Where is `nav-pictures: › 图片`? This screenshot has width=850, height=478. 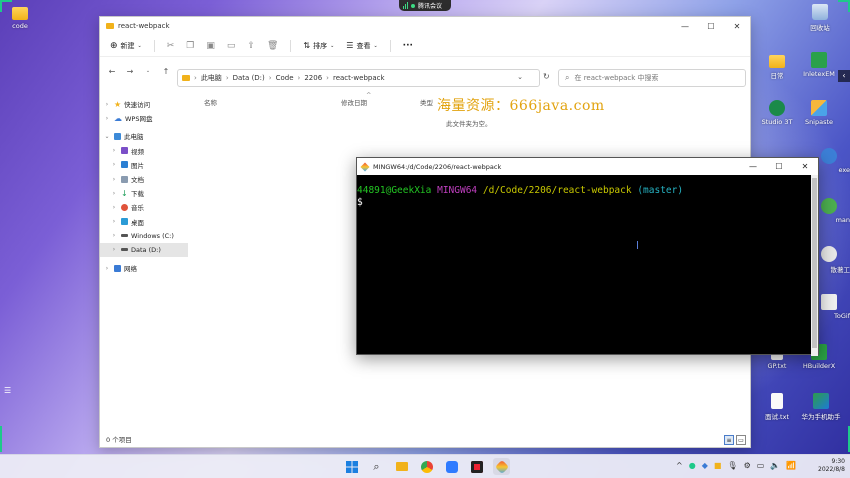 nav-pictures: › 图片 is located at coordinates (144, 165).